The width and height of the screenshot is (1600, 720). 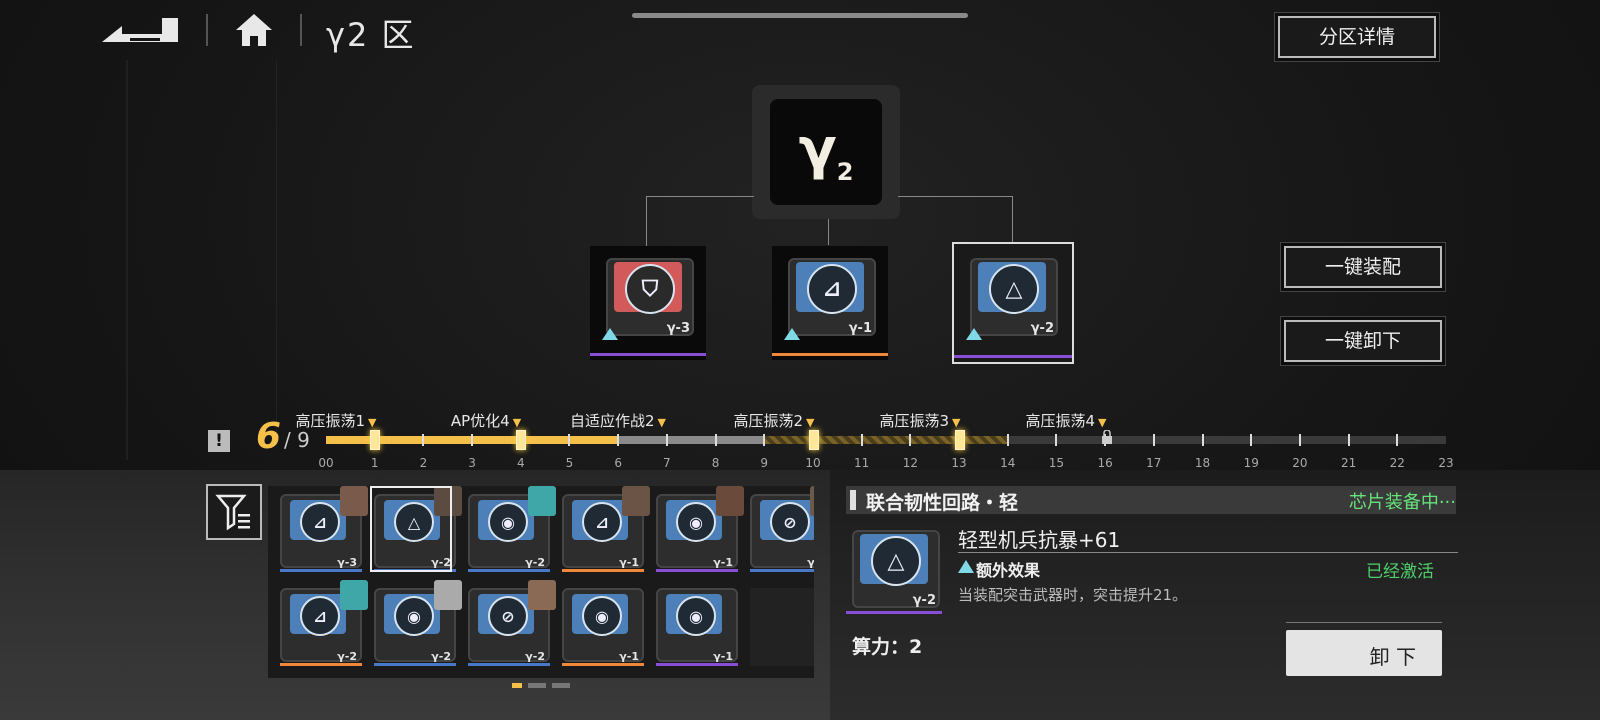 I want to click on tick-number: 14, so click(x=1008, y=463).